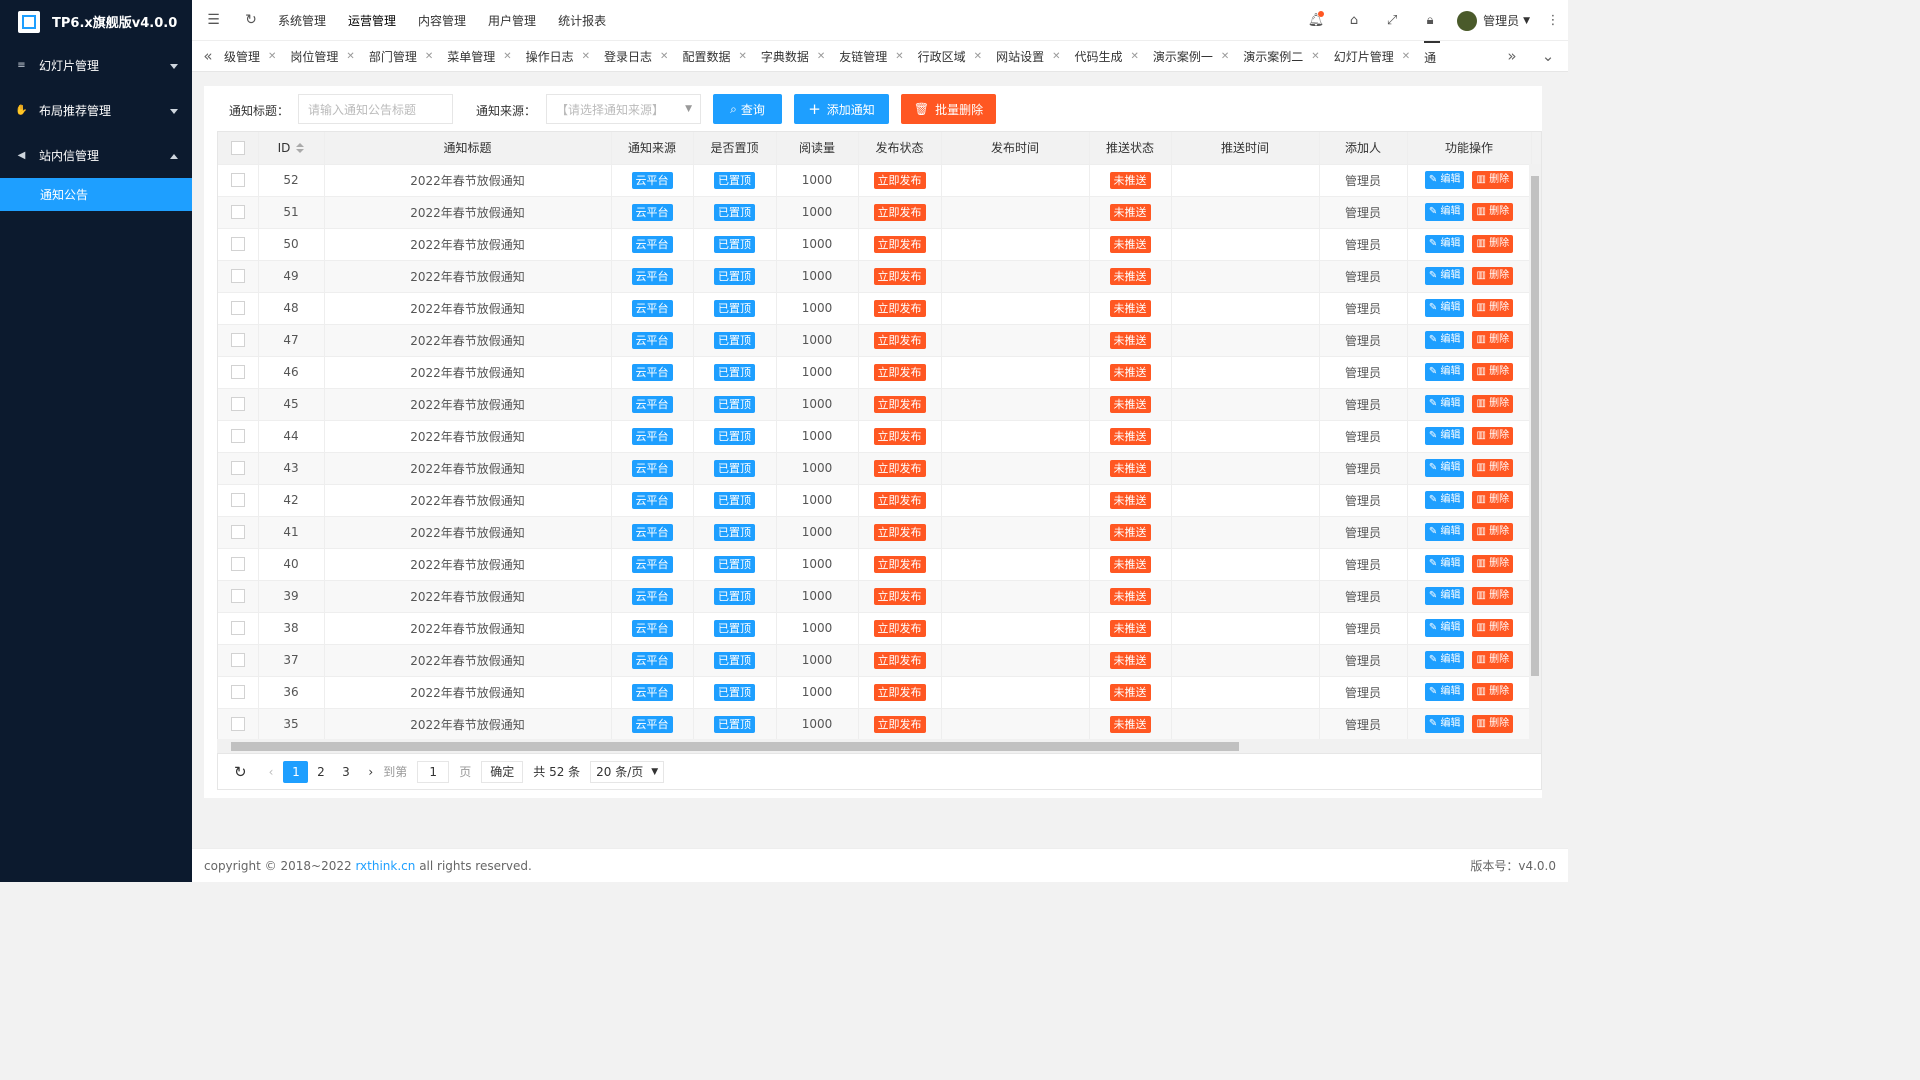  What do you see at coordinates (623, 109) in the screenshot?
I see `source-select: 【请选择通知来源】 ▼` at bounding box center [623, 109].